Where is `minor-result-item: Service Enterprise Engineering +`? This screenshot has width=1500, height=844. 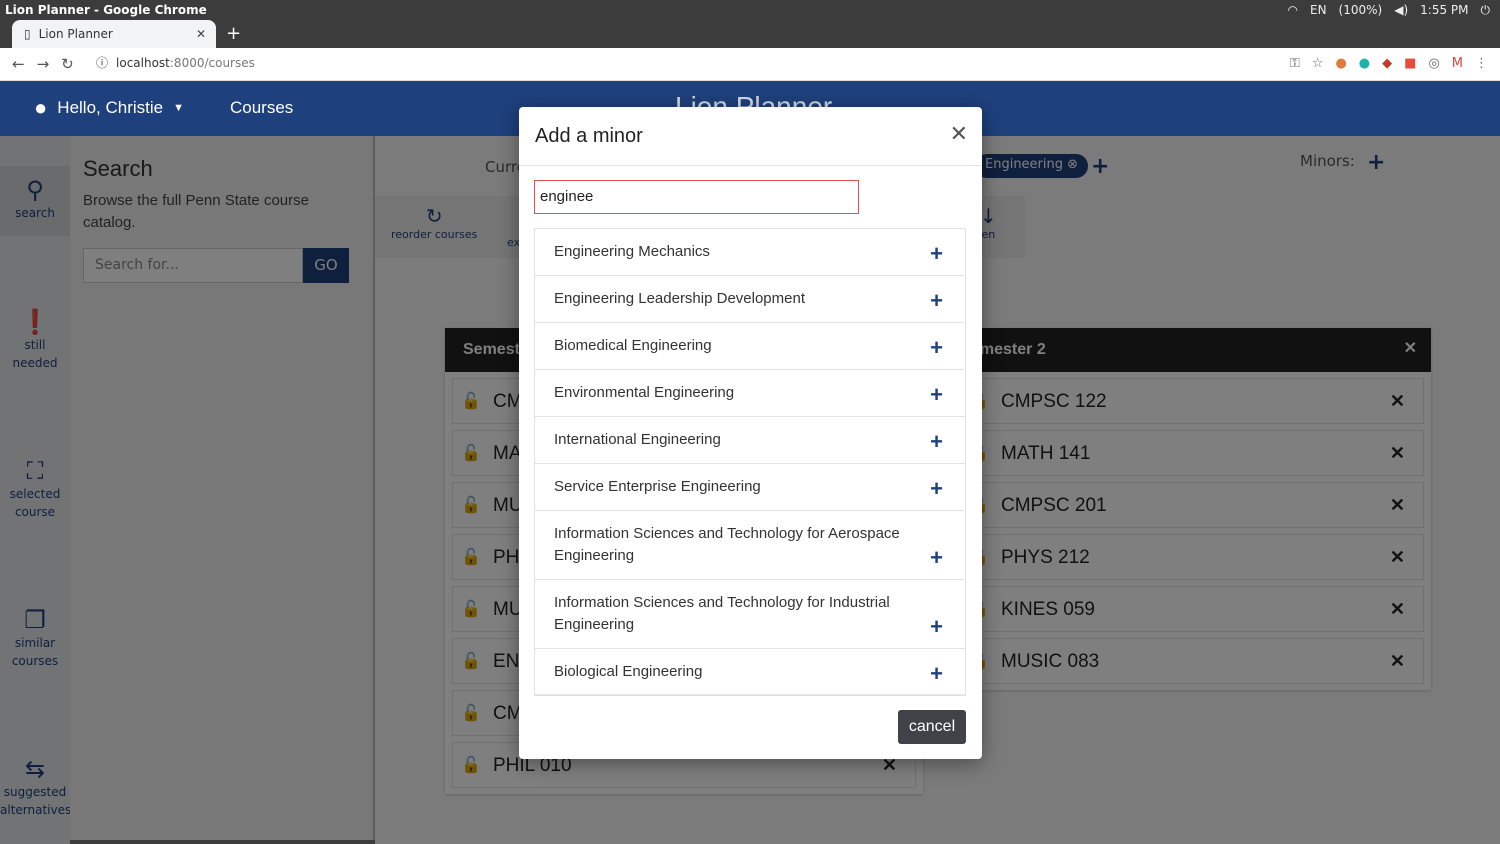 minor-result-item: Service Enterprise Engineering + is located at coordinates (750, 487).